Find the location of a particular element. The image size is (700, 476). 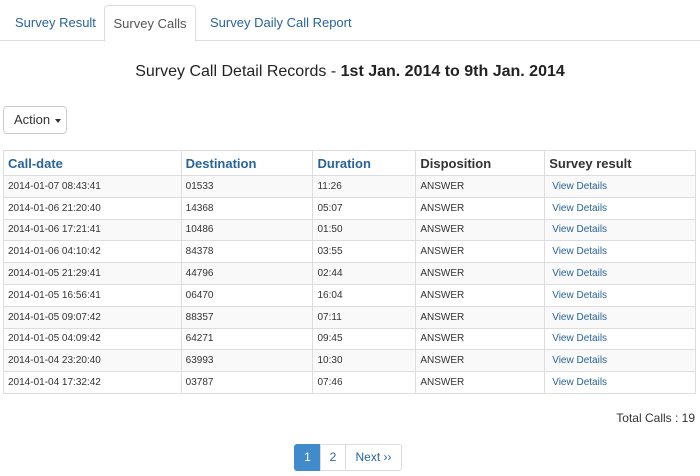

cell-duration: 10:30 is located at coordinates (364, 361).